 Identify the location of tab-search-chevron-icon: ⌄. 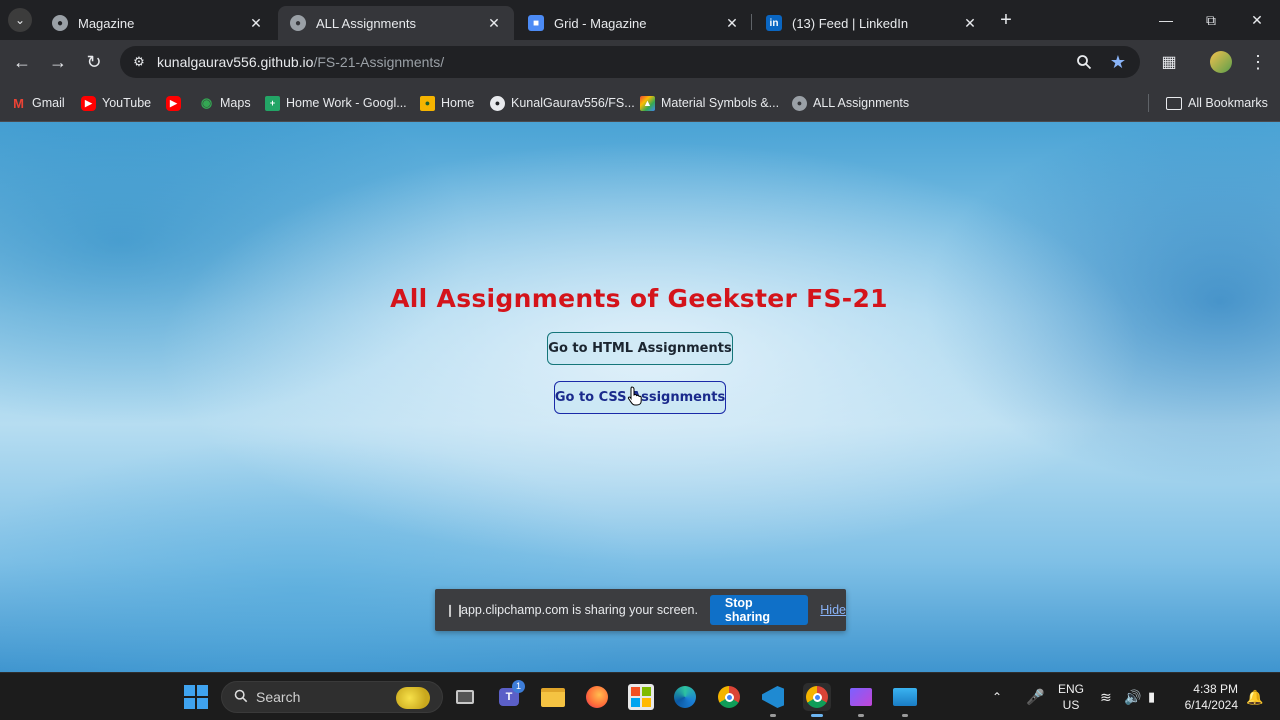
(20, 20).